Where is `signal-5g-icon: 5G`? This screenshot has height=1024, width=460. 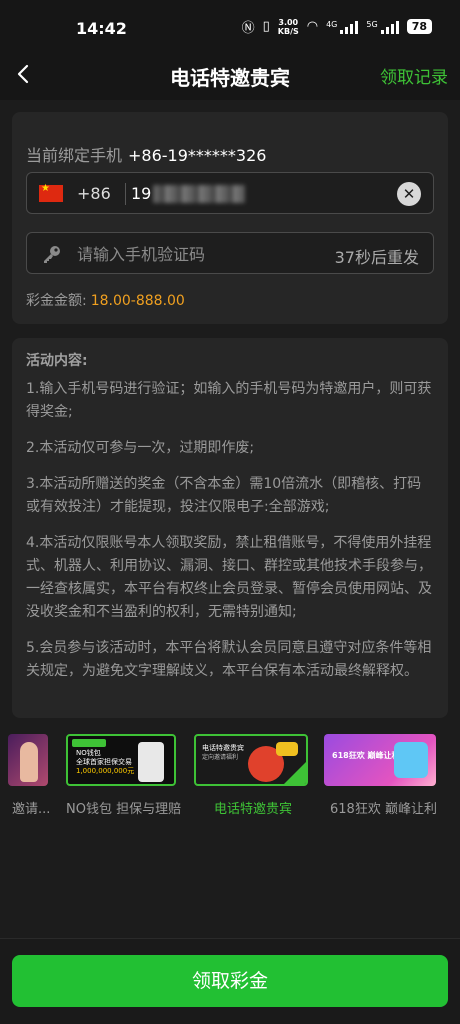
signal-5g-icon: 5G is located at coordinates (382, 26).